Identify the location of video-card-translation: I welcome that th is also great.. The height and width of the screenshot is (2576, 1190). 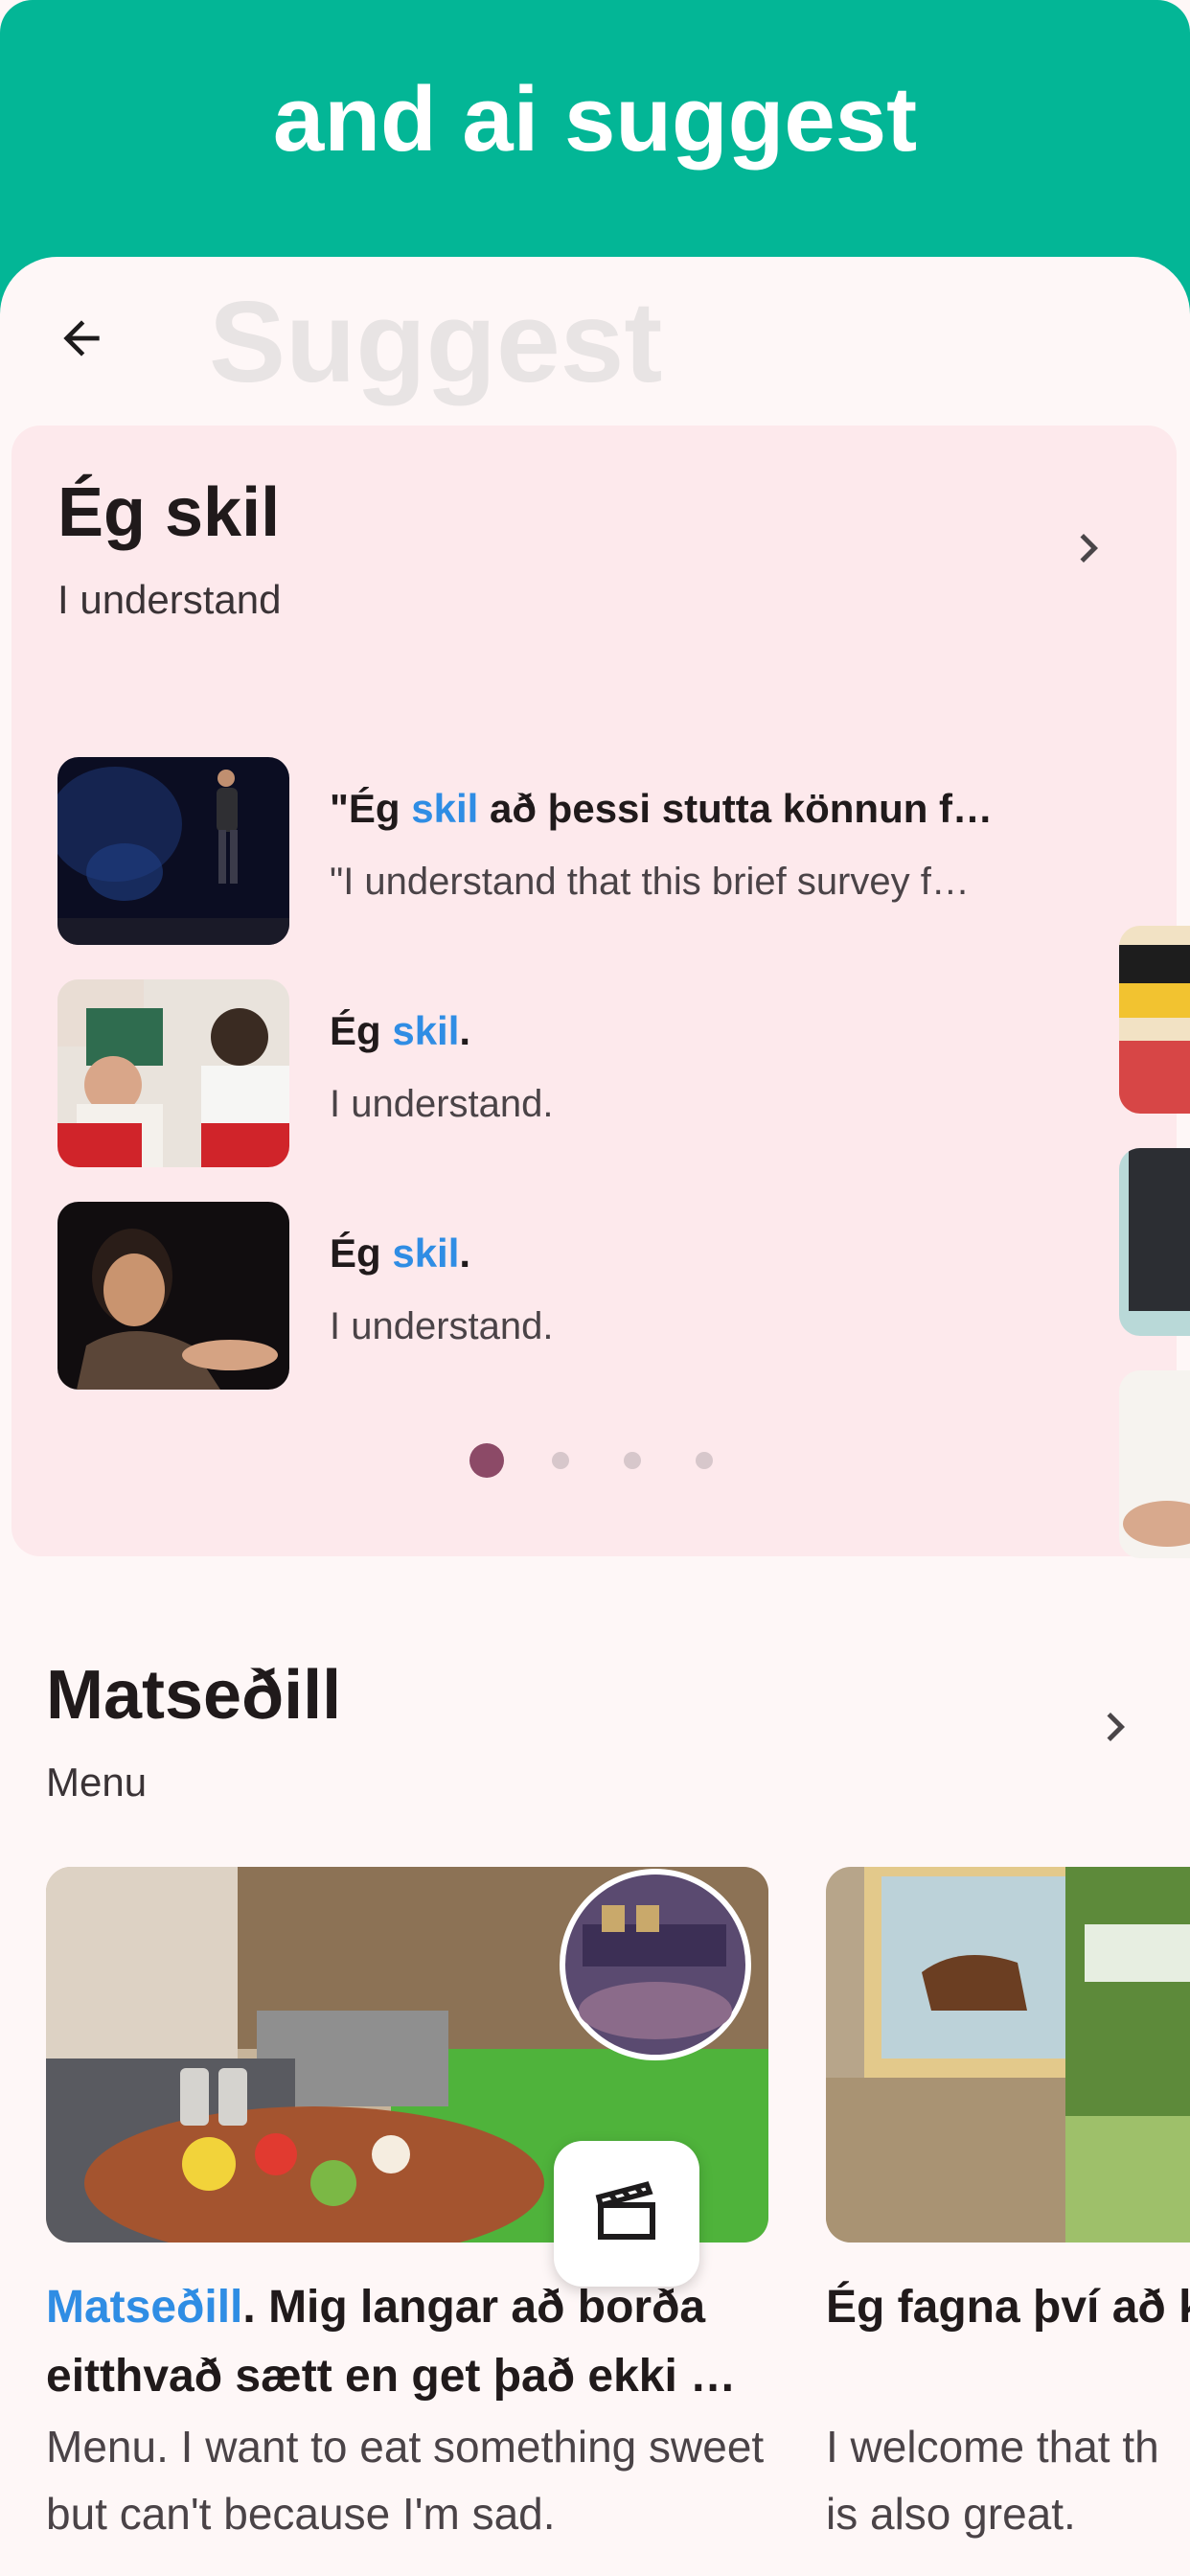
(992, 2480).